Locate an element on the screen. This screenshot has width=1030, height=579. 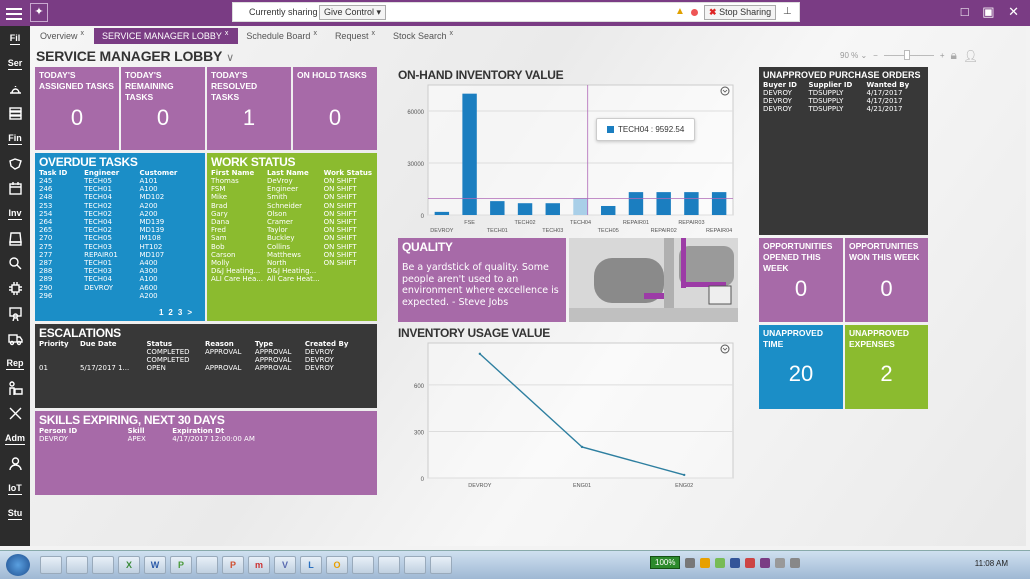
sidebar-item-user is located at coordinates (15, 463).